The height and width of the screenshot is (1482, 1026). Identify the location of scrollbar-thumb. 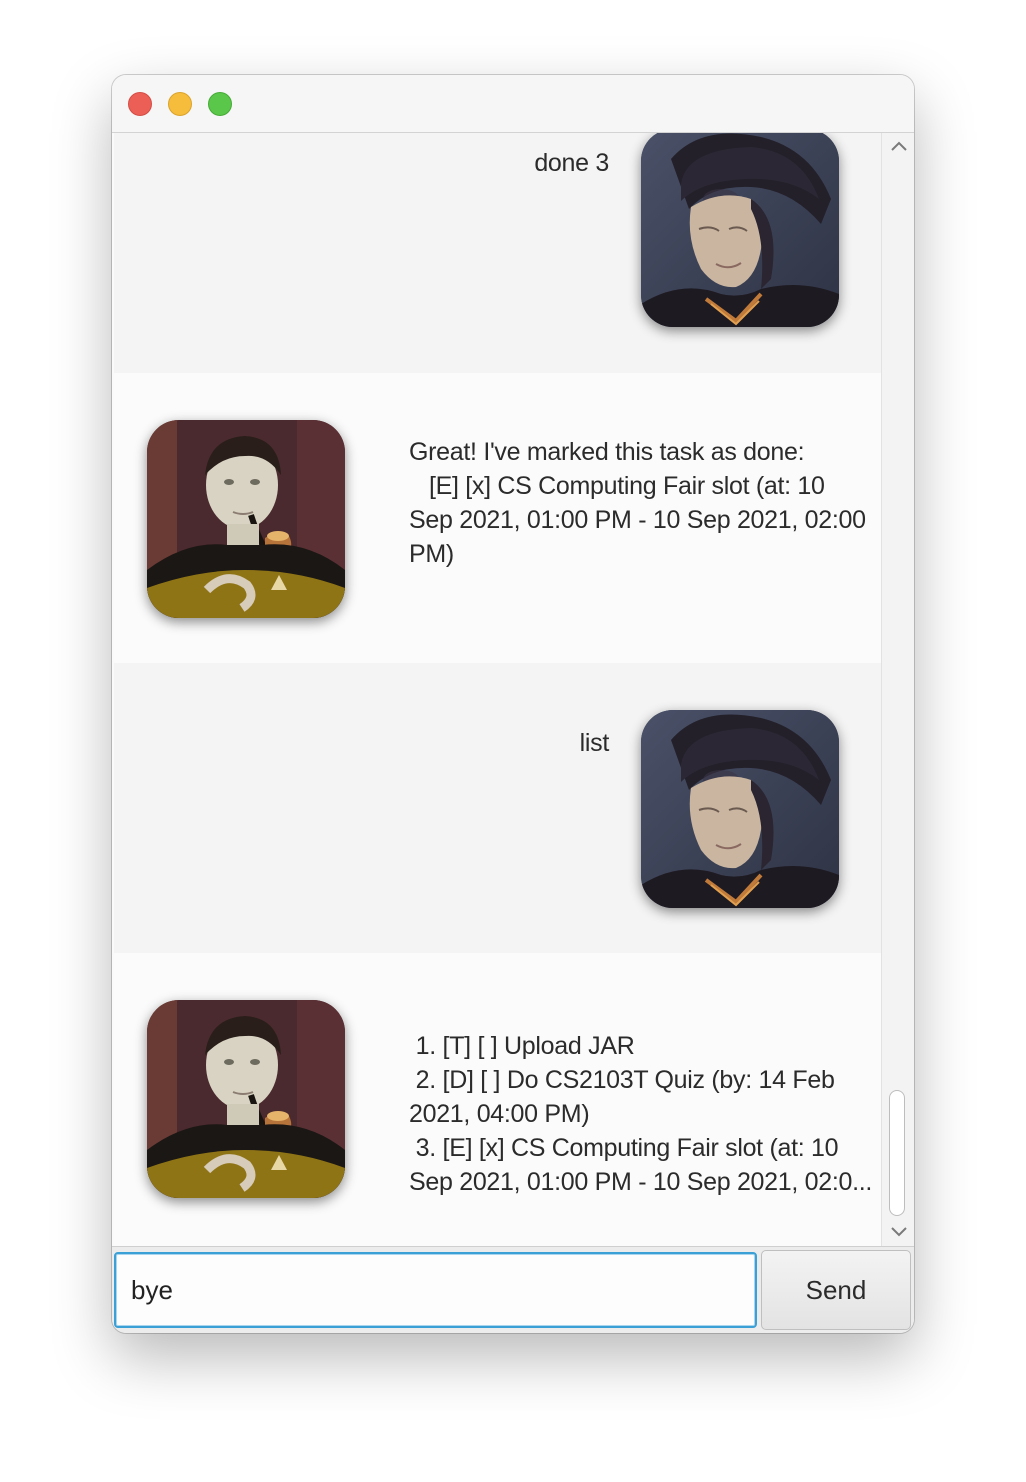
(897, 1153).